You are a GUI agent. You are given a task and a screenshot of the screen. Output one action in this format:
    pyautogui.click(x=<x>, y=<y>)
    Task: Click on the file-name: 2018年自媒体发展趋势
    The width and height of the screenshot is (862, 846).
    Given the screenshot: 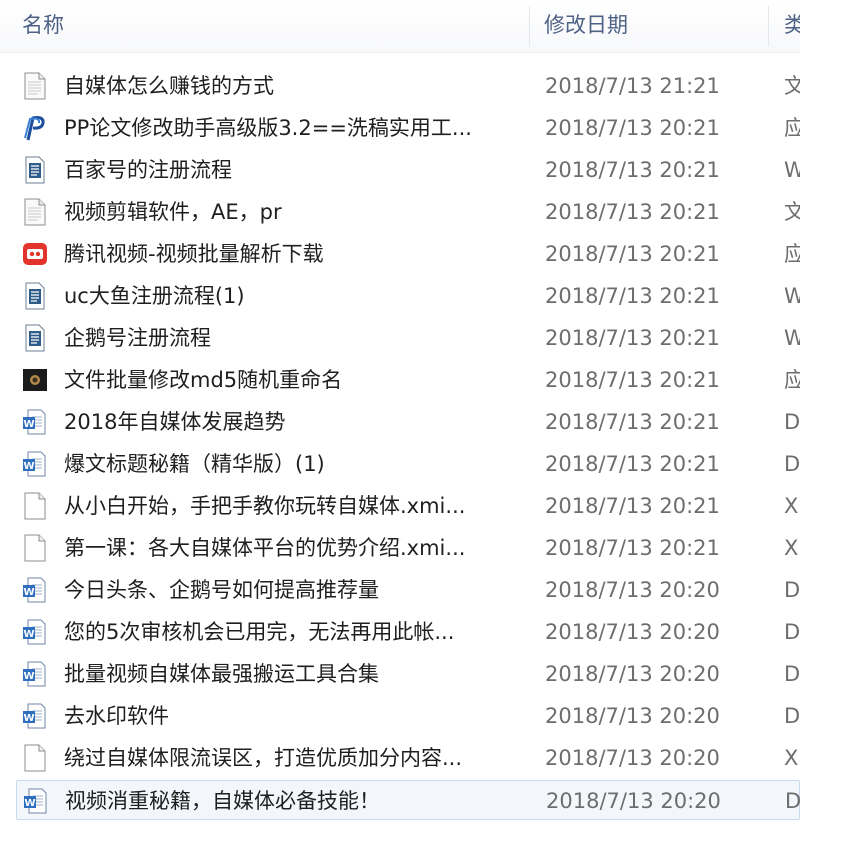 What is the action you would take?
    pyautogui.click(x=175, y=422)
    